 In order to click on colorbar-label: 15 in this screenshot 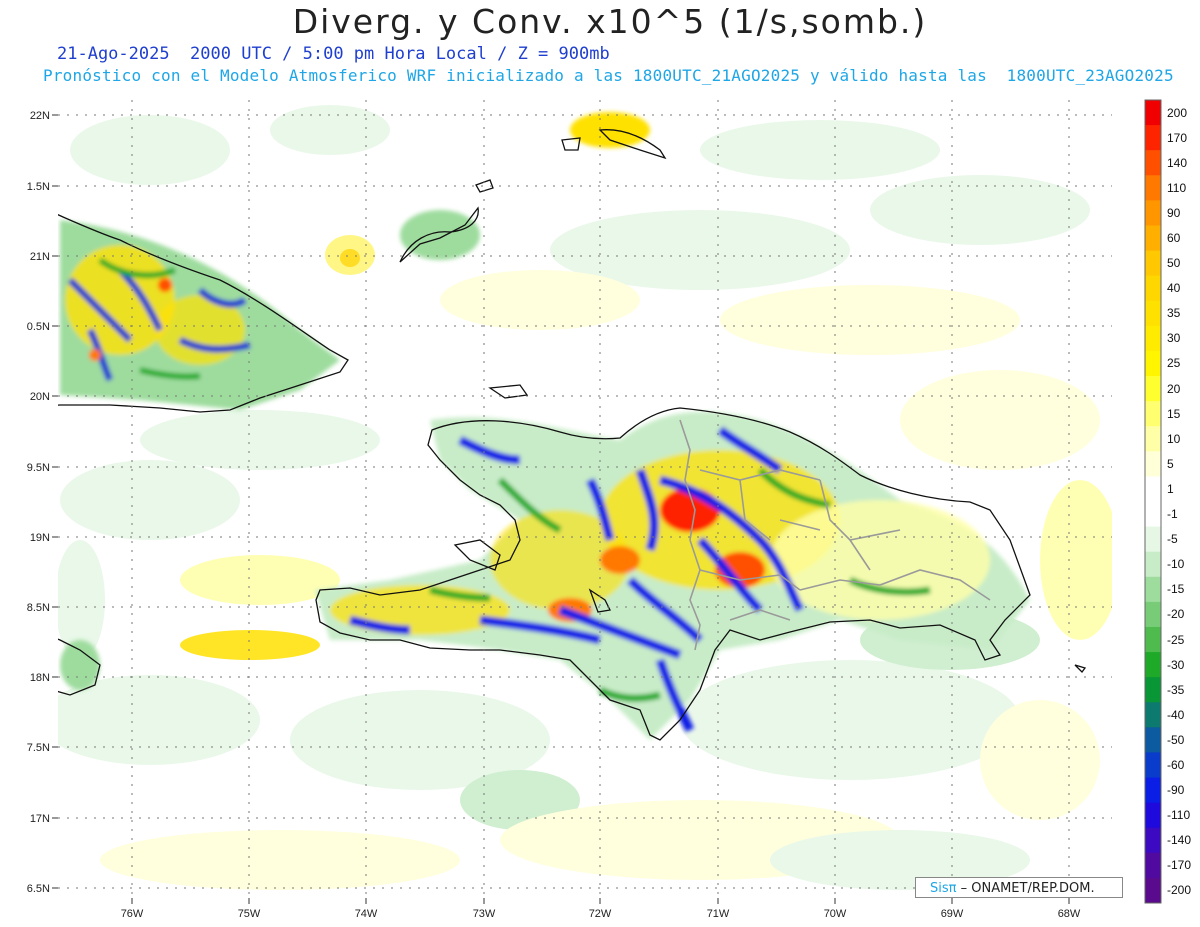, I will do `click(1174, 413)`.